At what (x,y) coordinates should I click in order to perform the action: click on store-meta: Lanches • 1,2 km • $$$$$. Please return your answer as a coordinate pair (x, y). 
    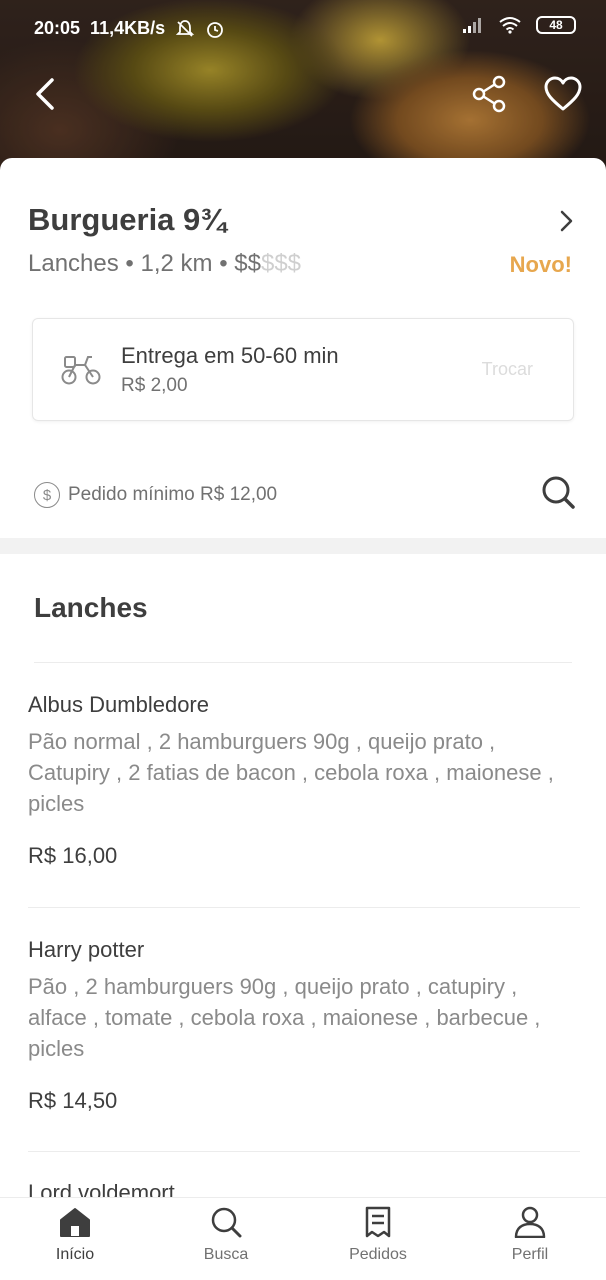
    Looking at the image, I should click on (164, 264).